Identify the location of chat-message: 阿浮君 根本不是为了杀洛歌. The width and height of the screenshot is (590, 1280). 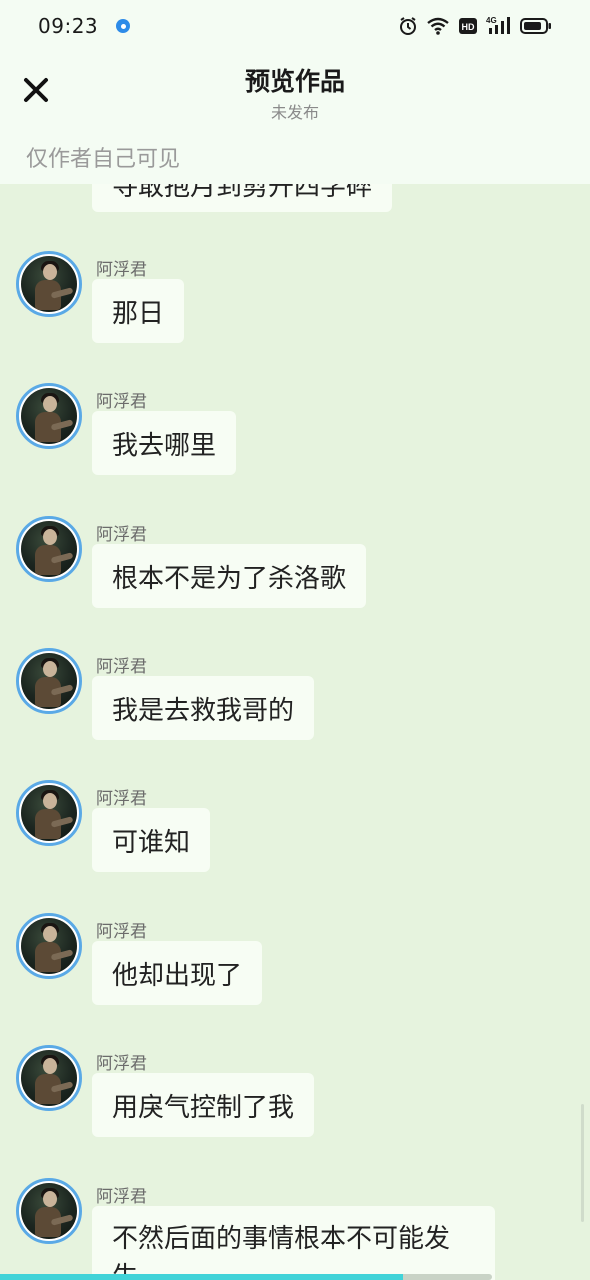
(295, 576).